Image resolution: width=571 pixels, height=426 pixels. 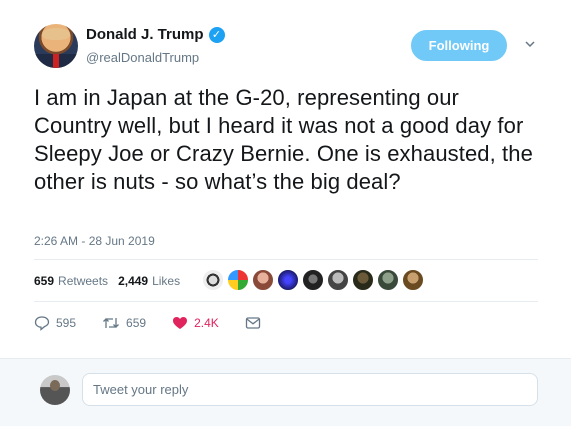 I want to click on like-count: 2.4K, so click(x=206, y=323).